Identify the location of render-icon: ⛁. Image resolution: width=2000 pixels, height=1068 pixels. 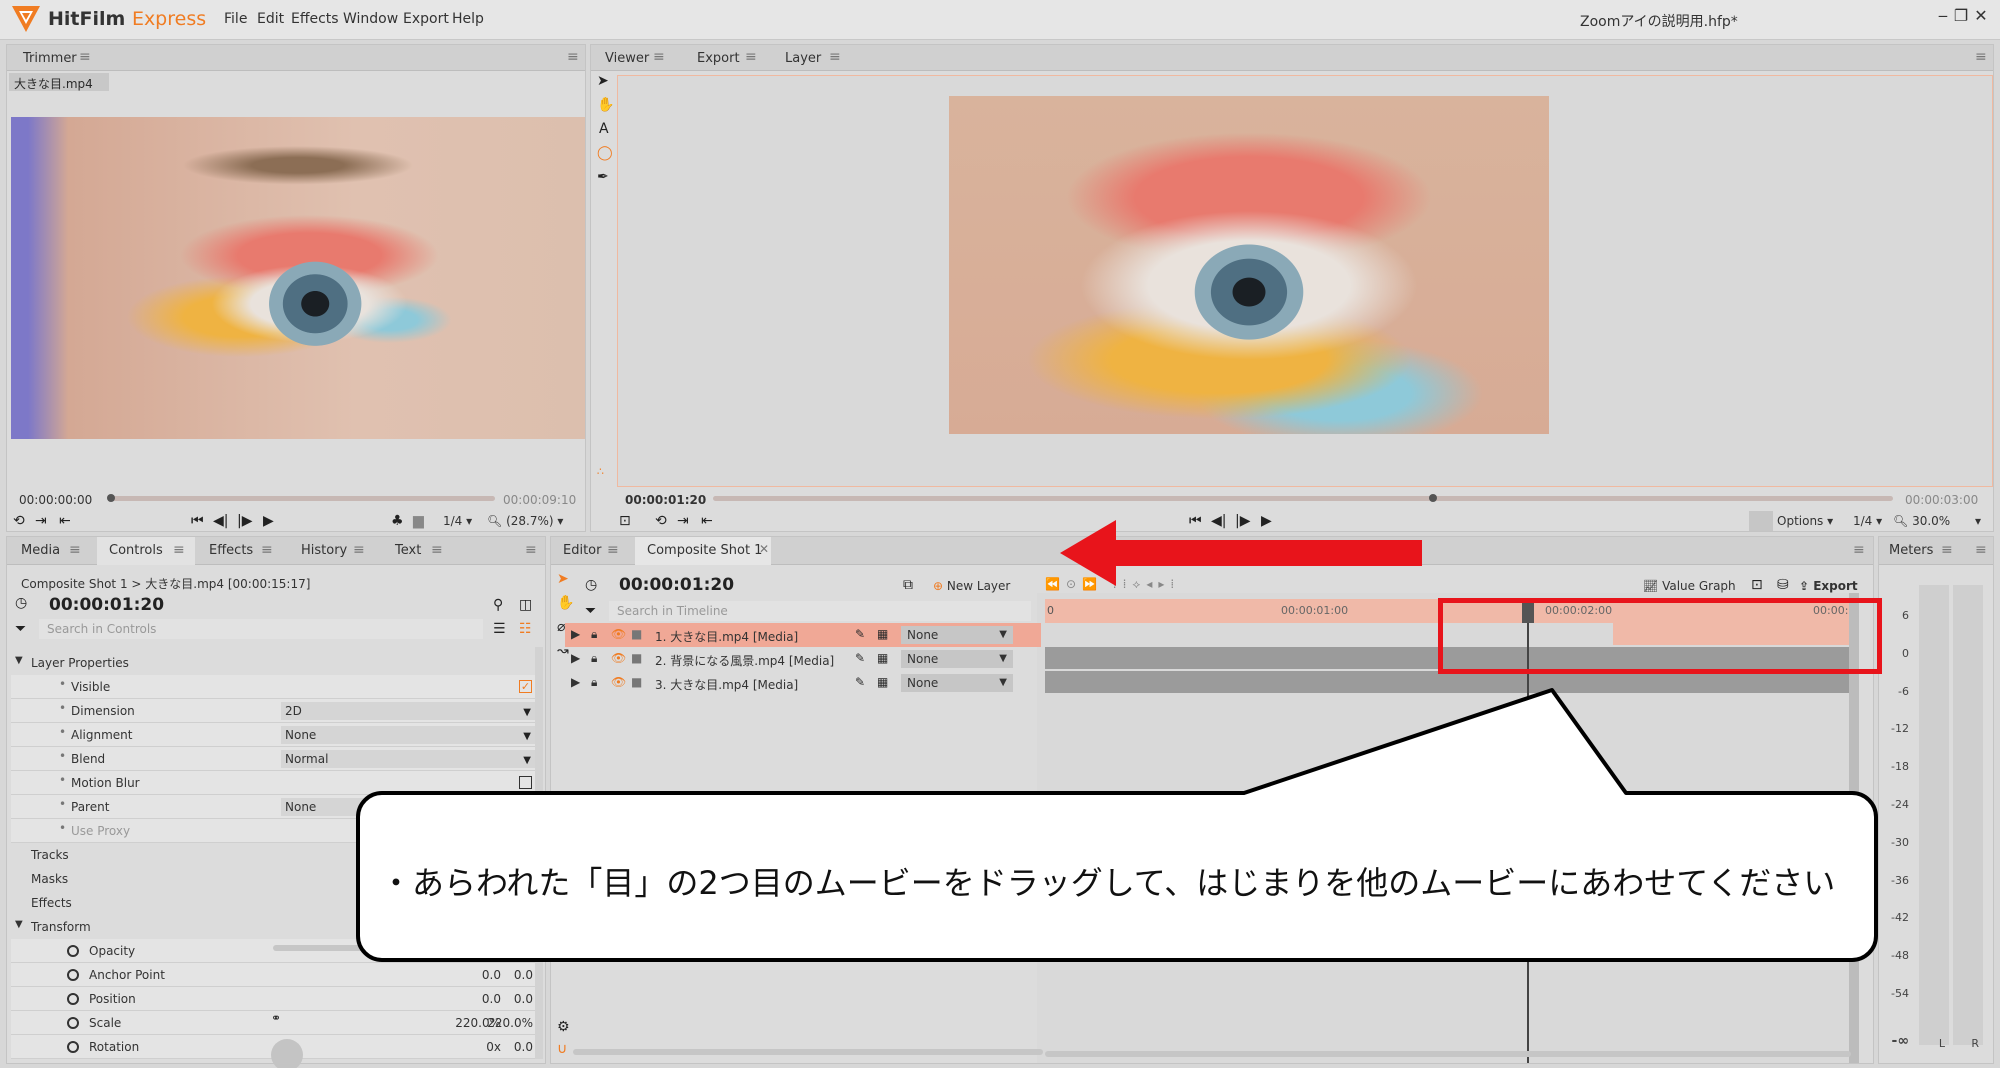
(1783, 585).